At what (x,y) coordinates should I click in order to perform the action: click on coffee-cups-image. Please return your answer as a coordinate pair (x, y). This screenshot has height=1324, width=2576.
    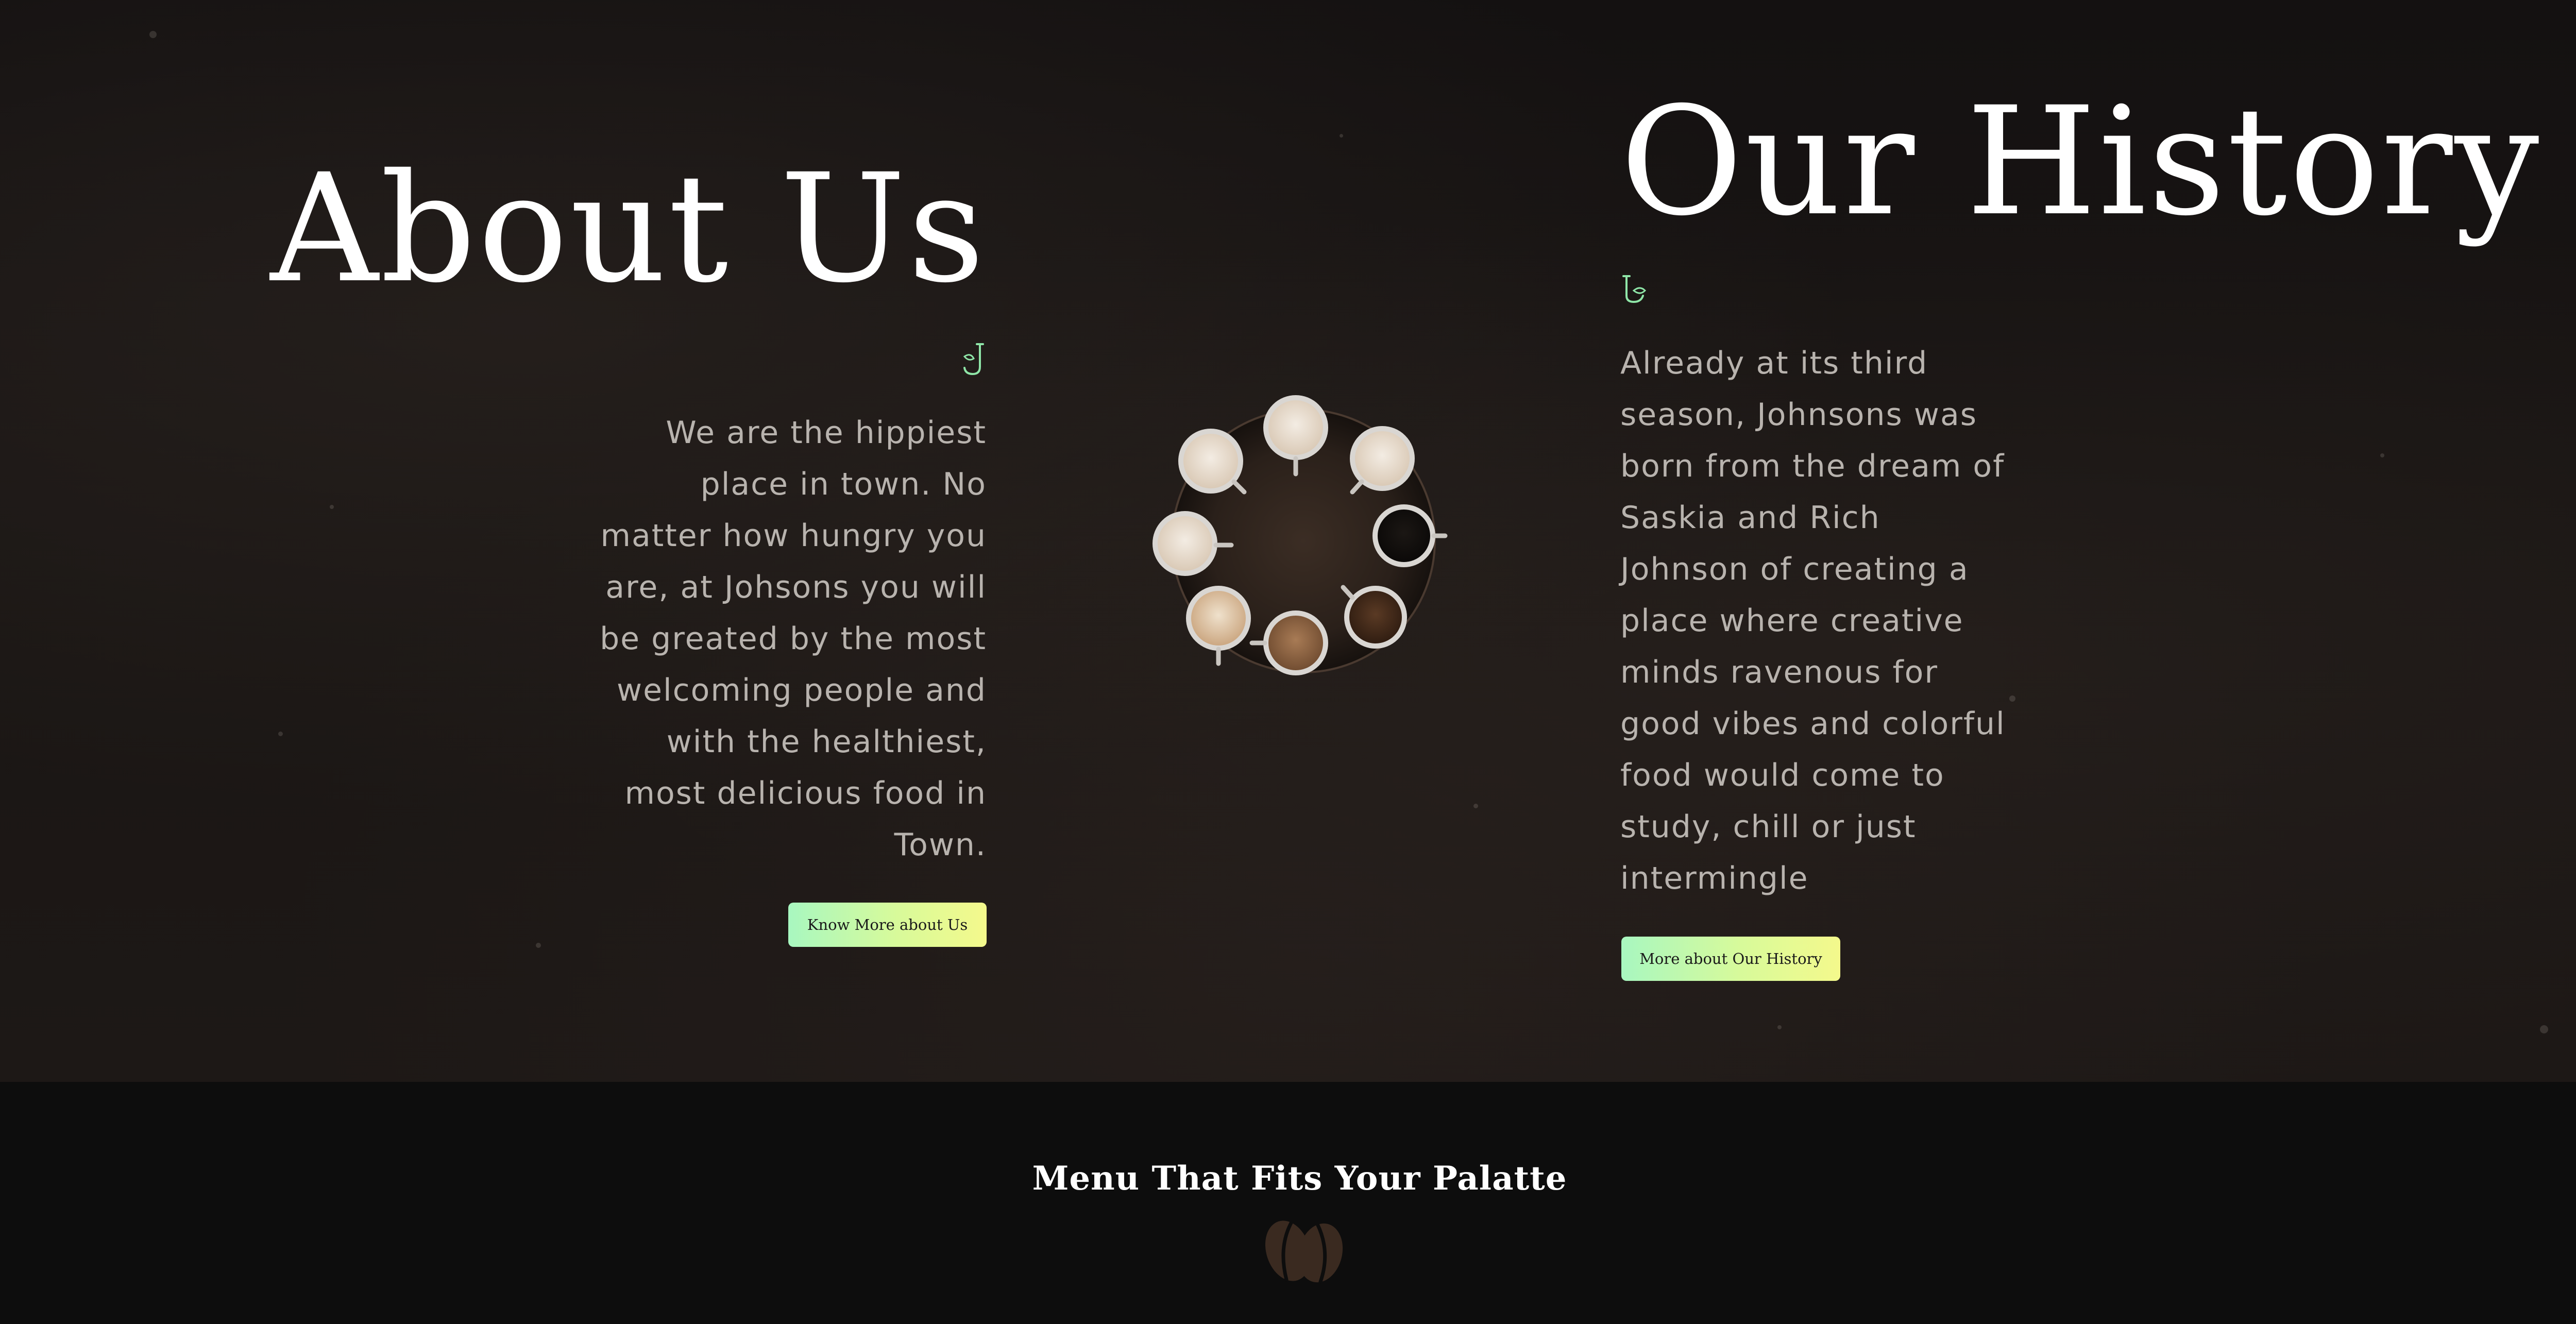
    Looking at the image, I should click on (1300, 535).